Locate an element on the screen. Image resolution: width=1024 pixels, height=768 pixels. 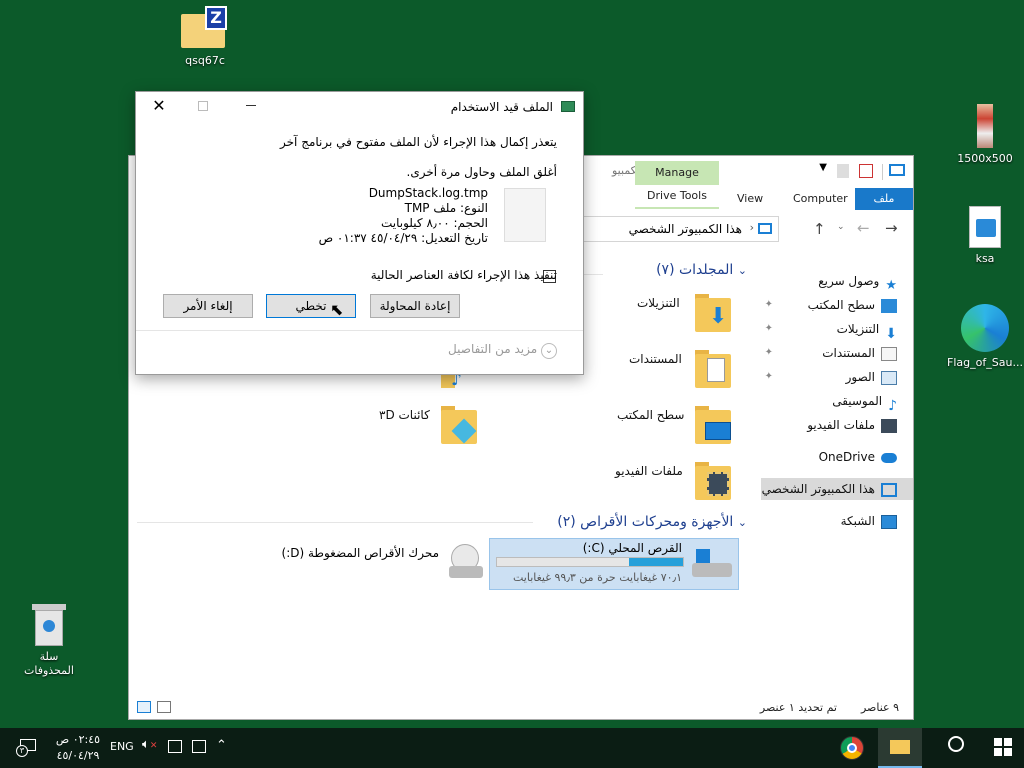
minimize-button is located at coordinates (251, 105).